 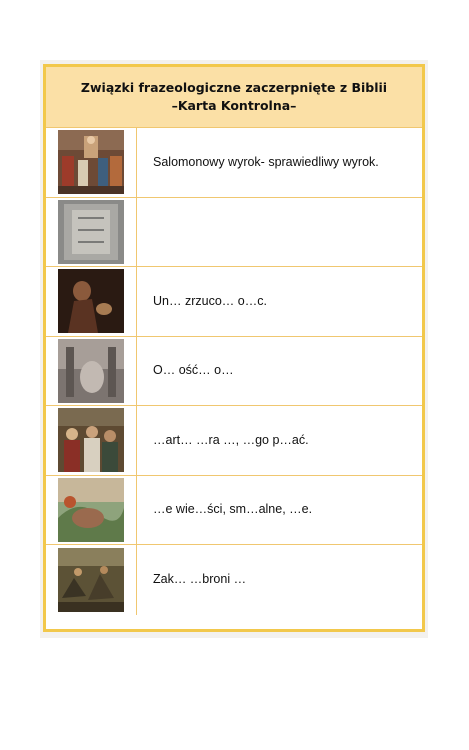 What do you see at coordinates (91, 579) in the screenshot?
I see `battle-painting-image` at bounding box center [91, 579].